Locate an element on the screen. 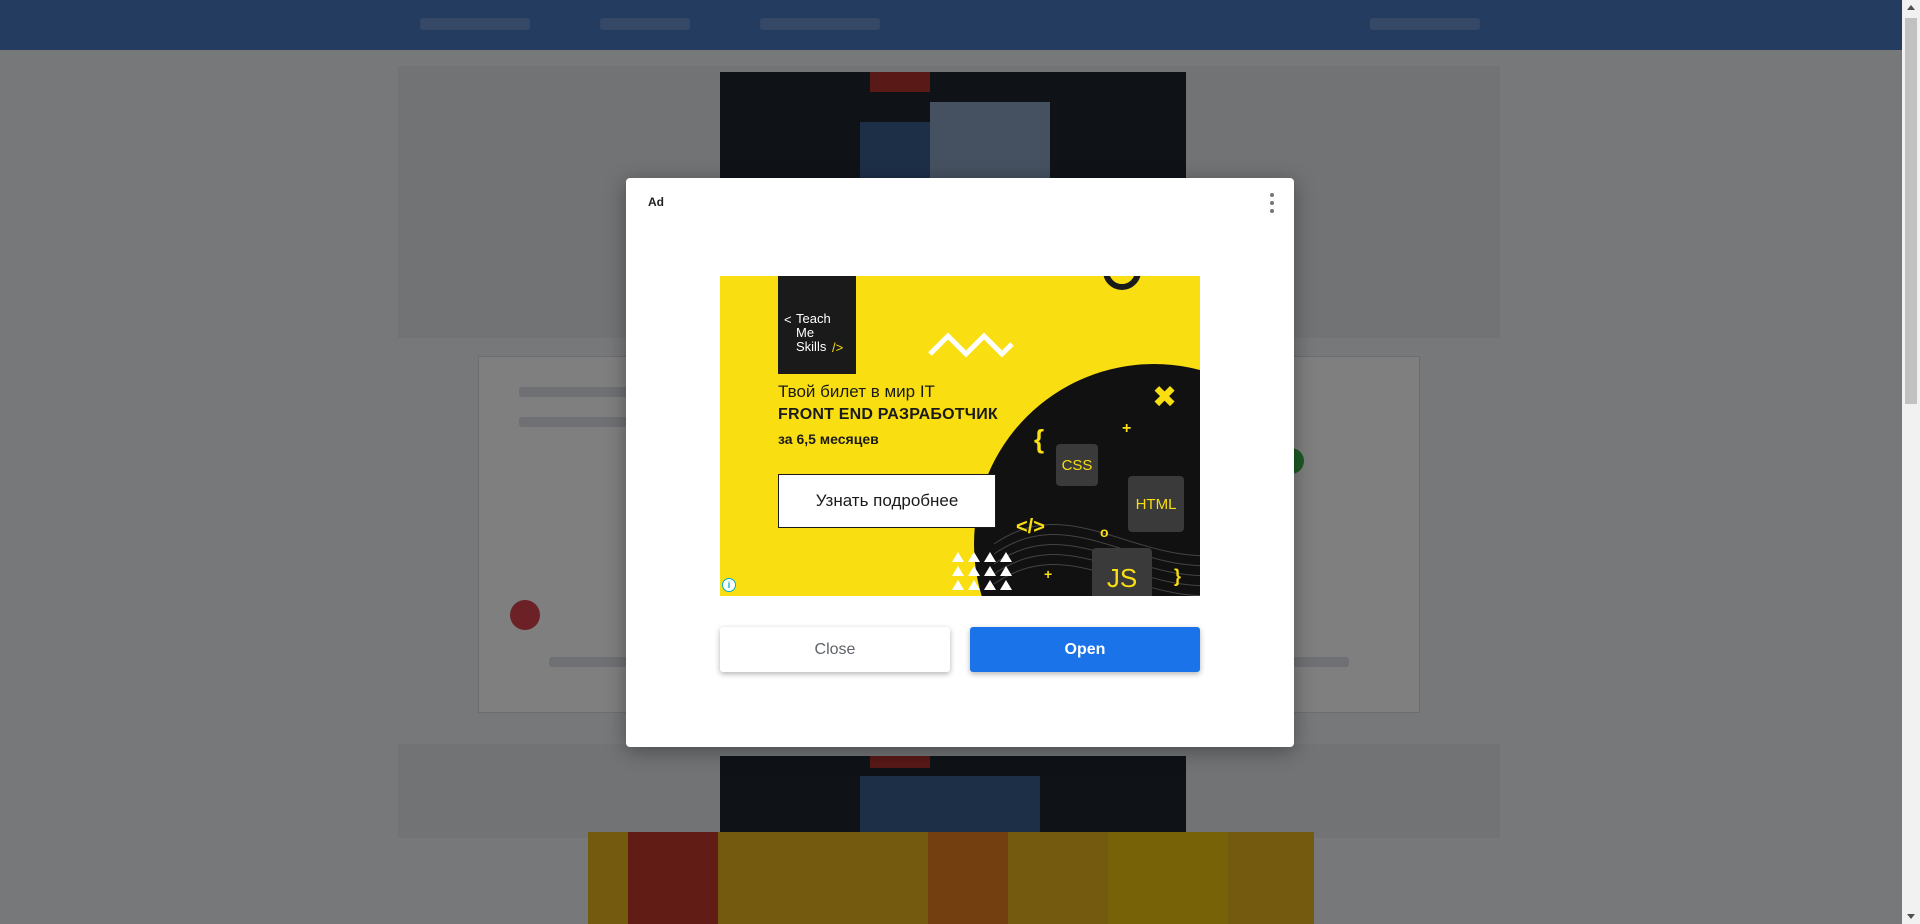  zigzag-icon is located at coordinates (971, 345).